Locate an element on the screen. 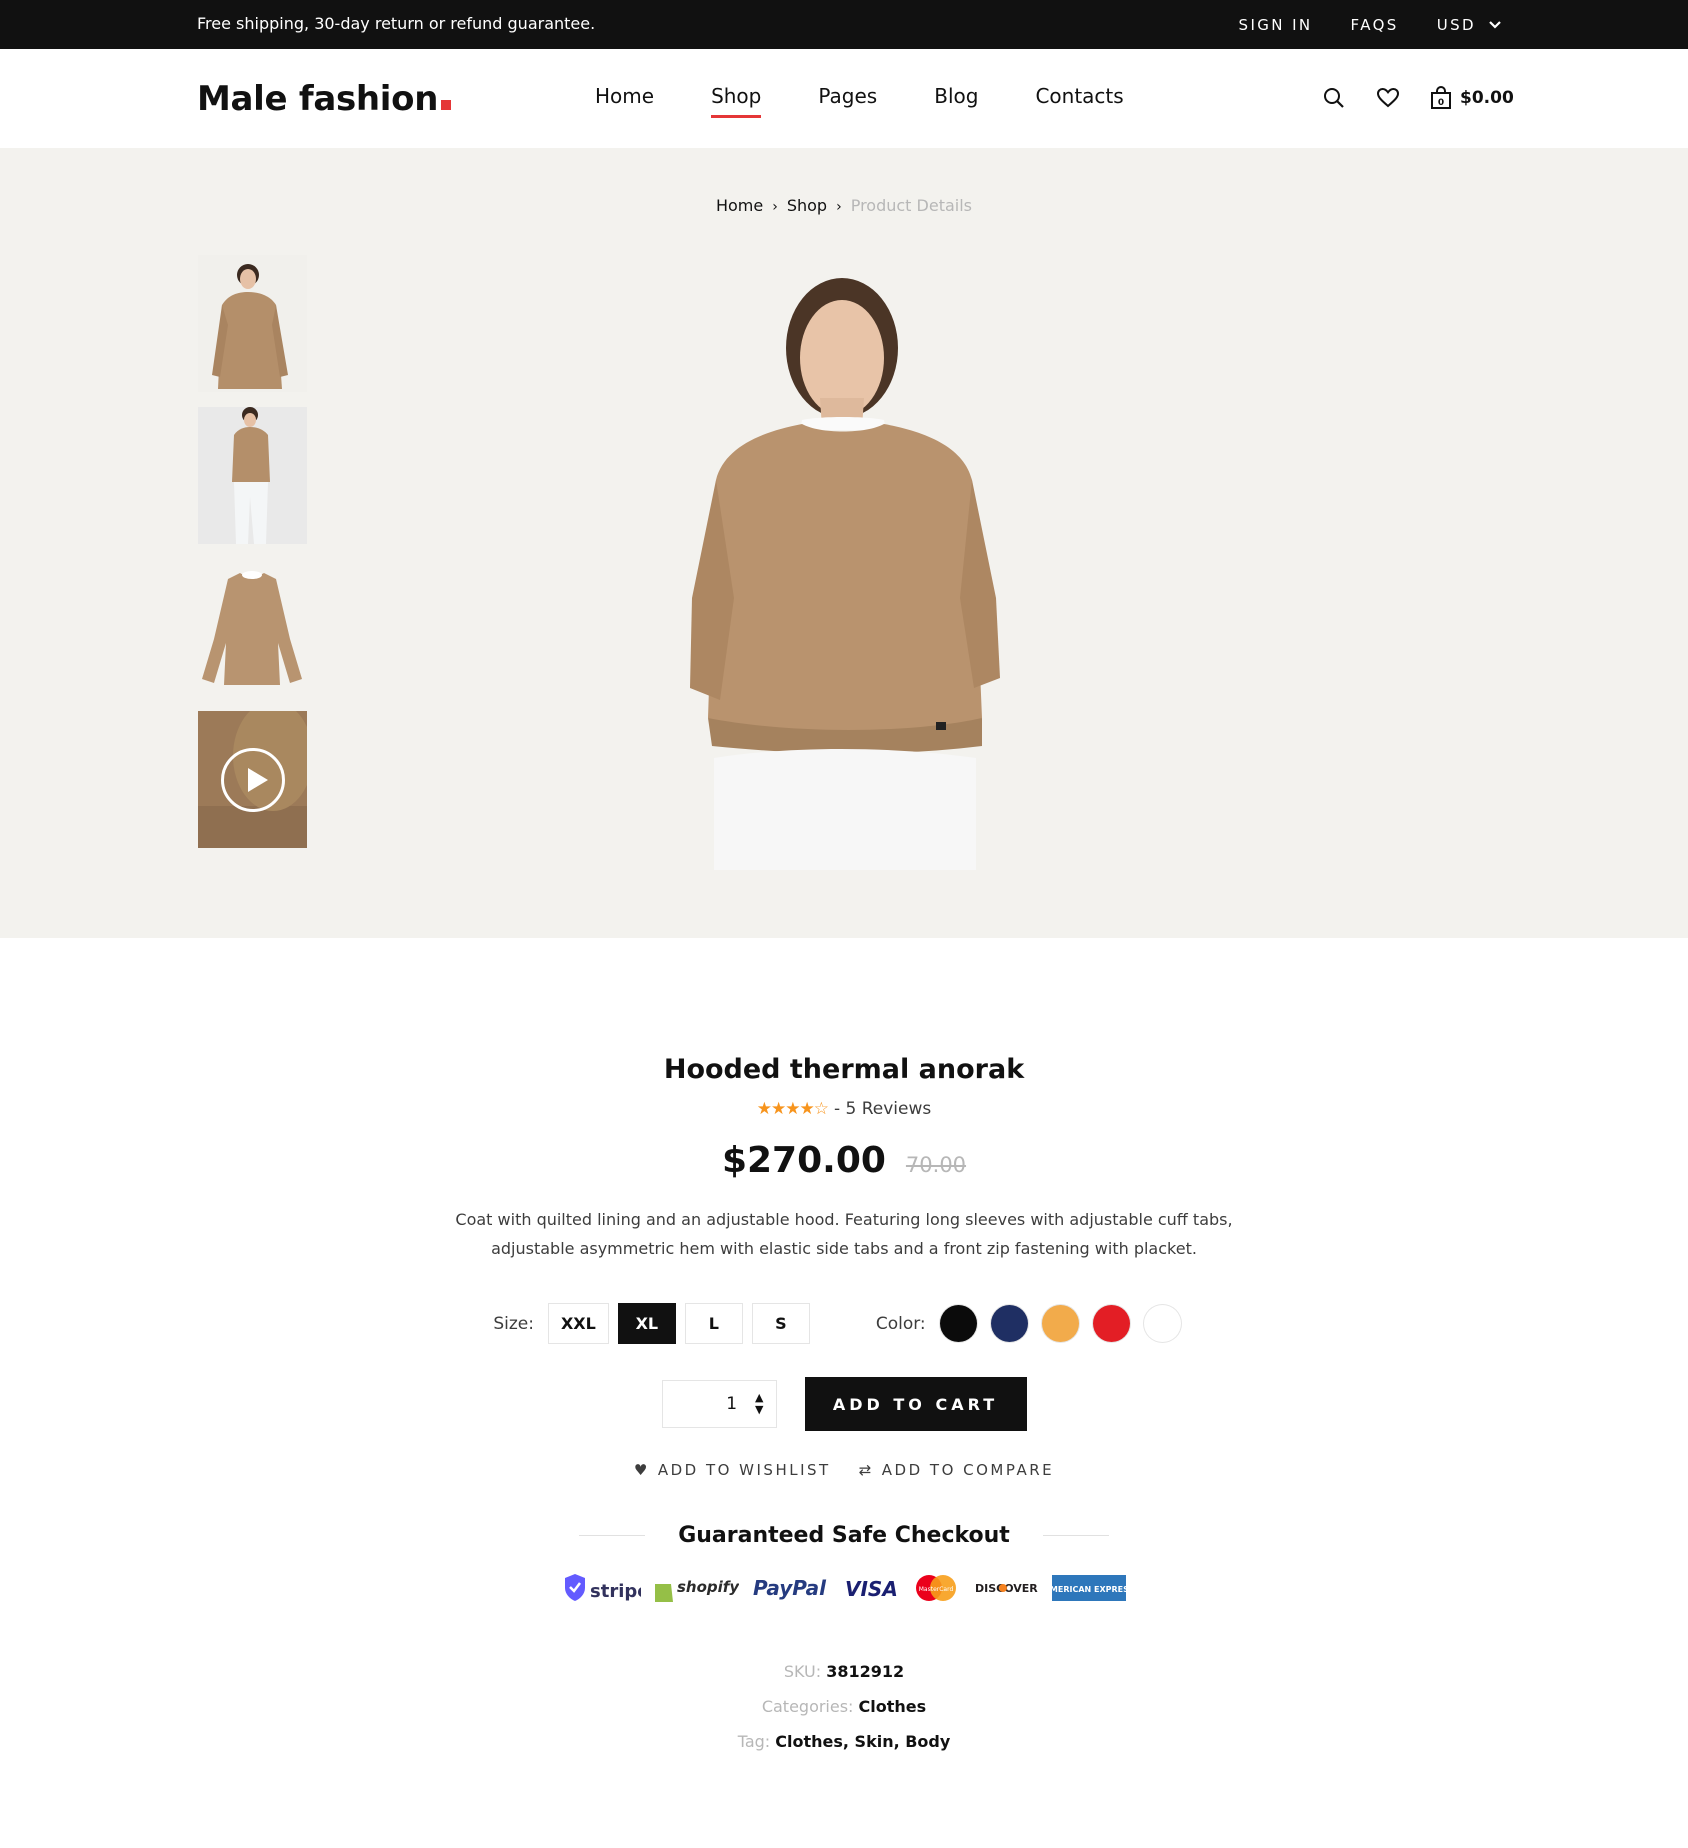 This screenshot has height=1848, width=1688. size-option-s: S is located at coordinates (780, 1323).